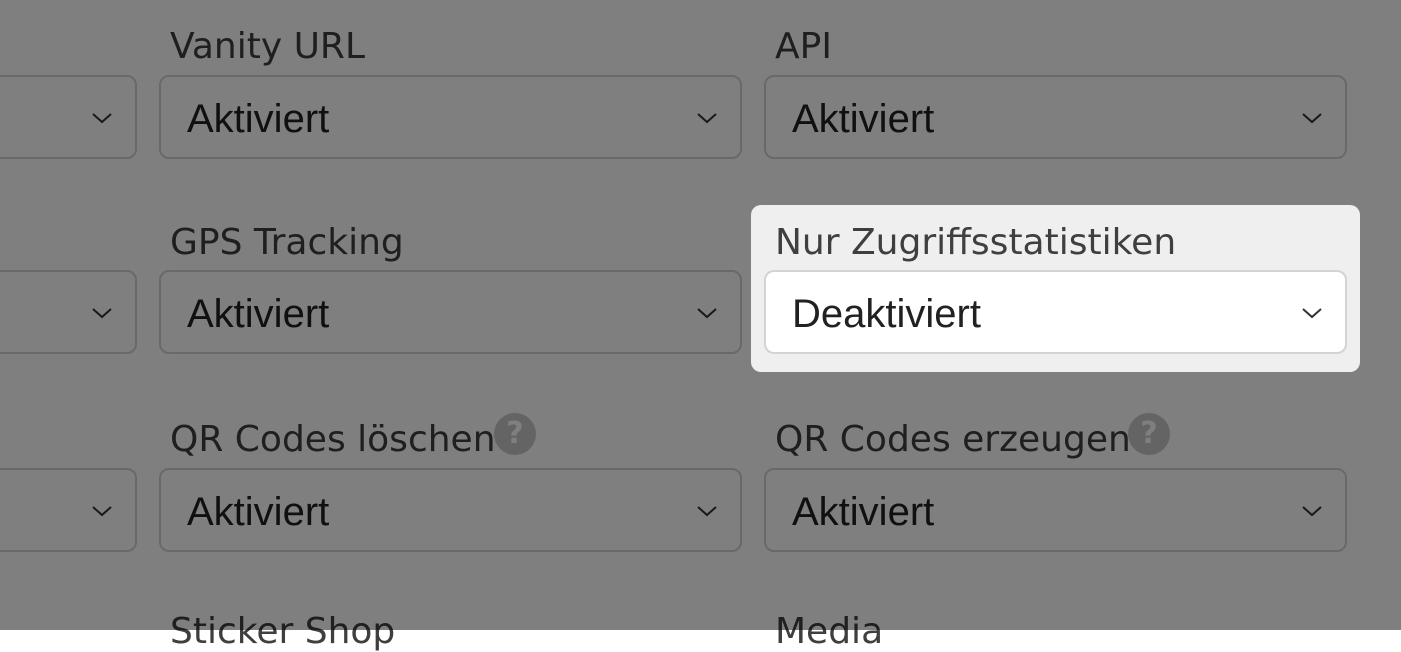 The height and width of the screenshot is (652, 1401). Describe the element at coordinates (1312, 313) in the screenshot. I see `chevron-down-icon` at that location.